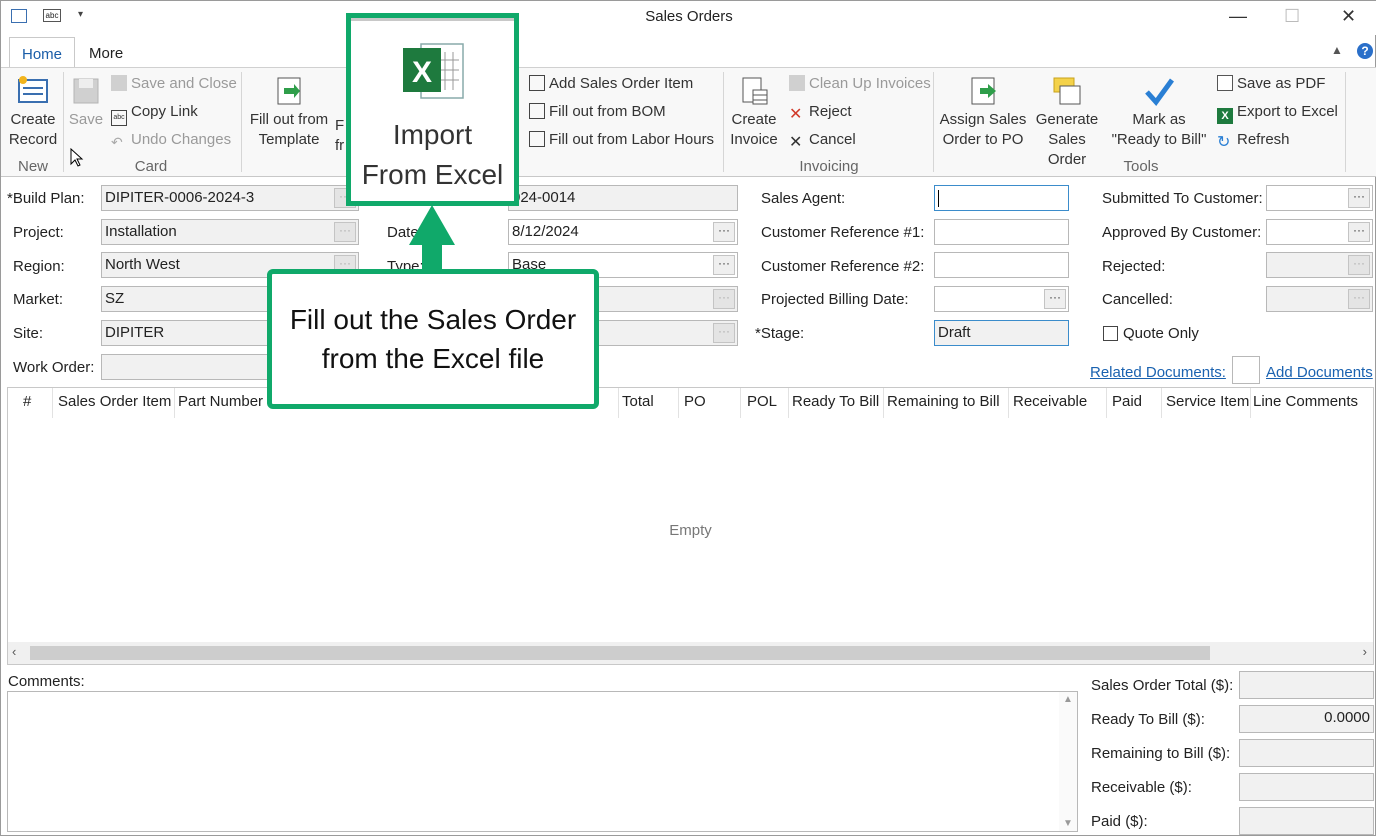 The width and height of the screenshot is (1376, 836). Describe the element at coordinates (154, 113) in the screenshot. I see `copy-link-button: abc Copy Link` at that location.